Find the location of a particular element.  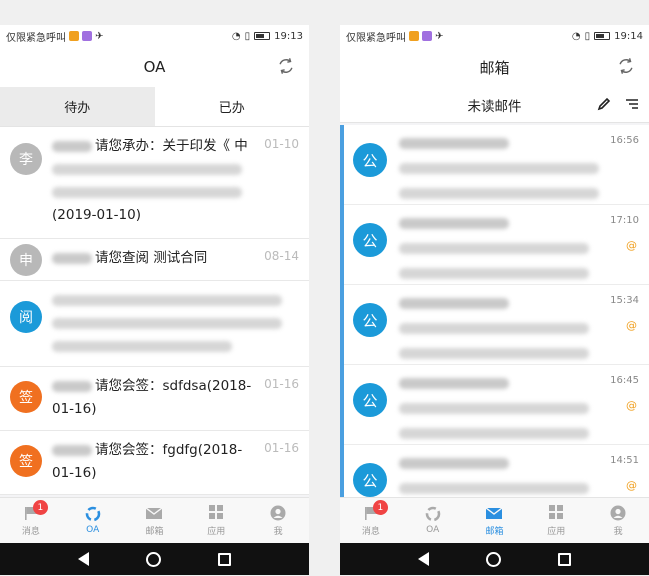

task-row: 签 01-16 请您会签：fgdfg(2018- 01-16) is located at coordinates (154, 463).